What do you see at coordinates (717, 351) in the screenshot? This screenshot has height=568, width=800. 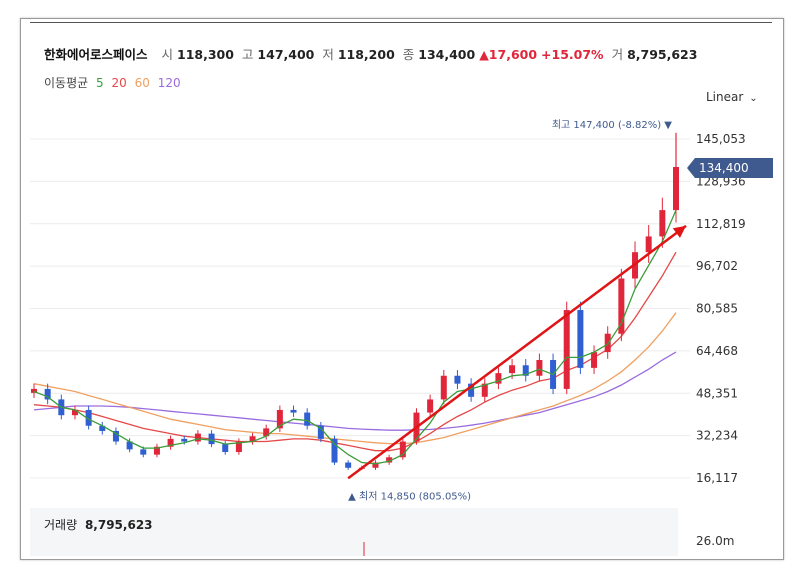 I see `y-tick-label: 64,468` at bounding box center [717, 351].